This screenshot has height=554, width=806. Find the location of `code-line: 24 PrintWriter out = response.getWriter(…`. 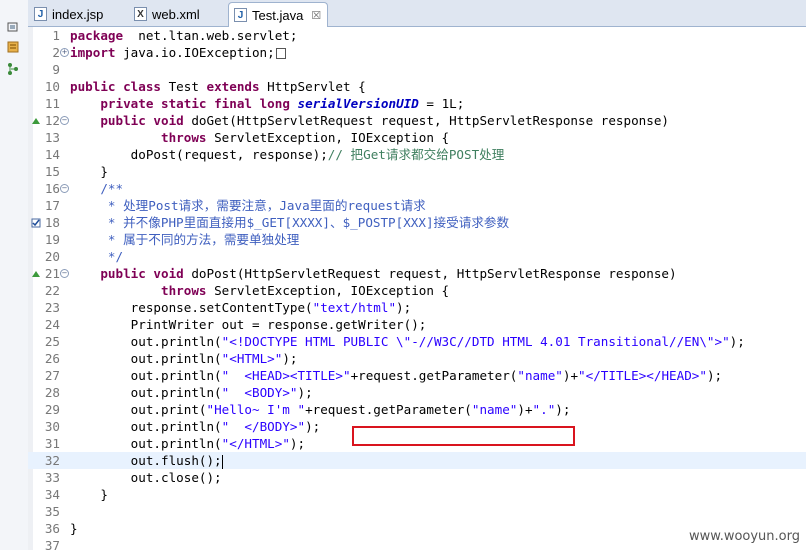

code-line: 24 PrintWriter out = response.getWriter(… is located at coordinates (417, 324).